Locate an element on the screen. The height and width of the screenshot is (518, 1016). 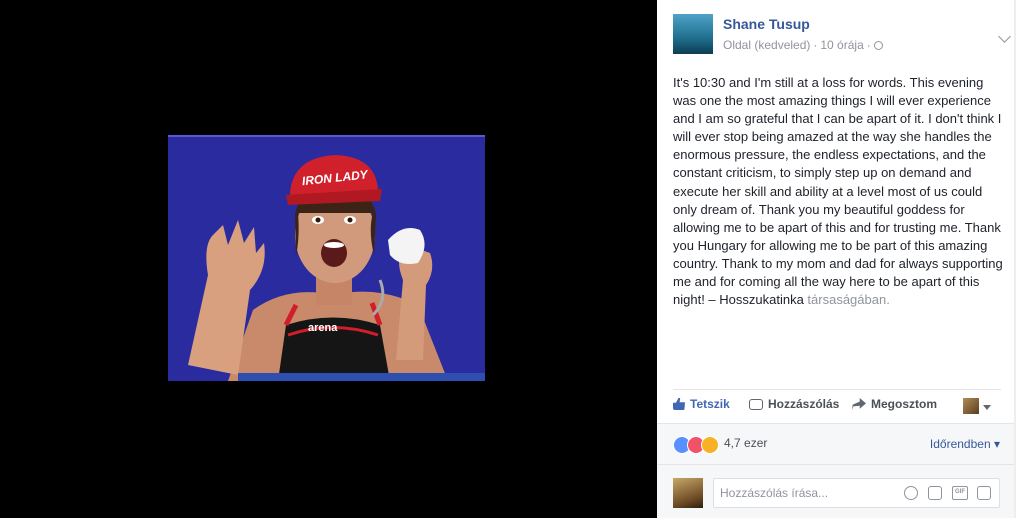
reaction-count: 4,7 ezer is located at coordinates (745, 443).